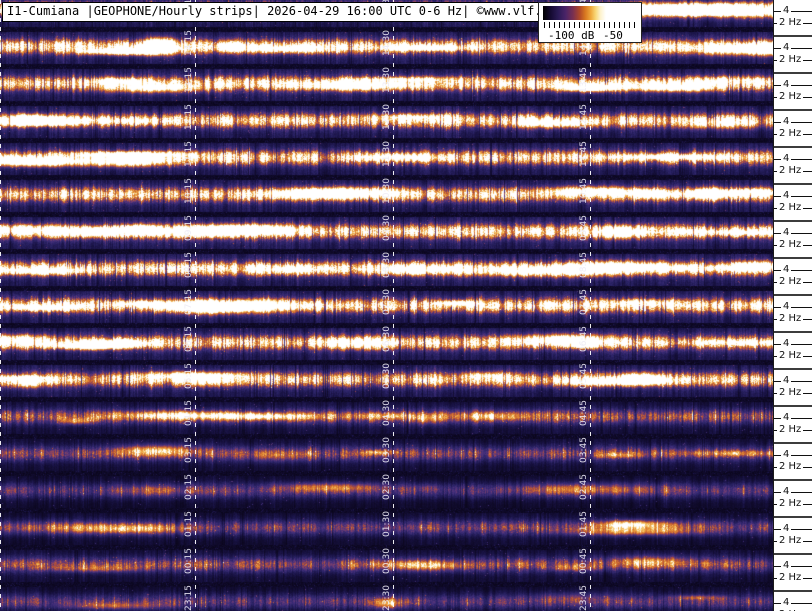 Image resolution: width=812 pixels, height=611 pixels. I want to click on strip-time-label: 11:30, so click(387, 154).